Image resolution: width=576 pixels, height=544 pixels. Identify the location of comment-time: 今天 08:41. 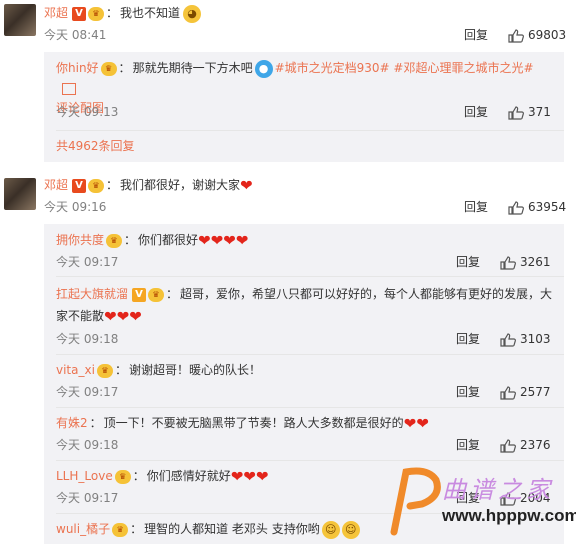
(75, 35).